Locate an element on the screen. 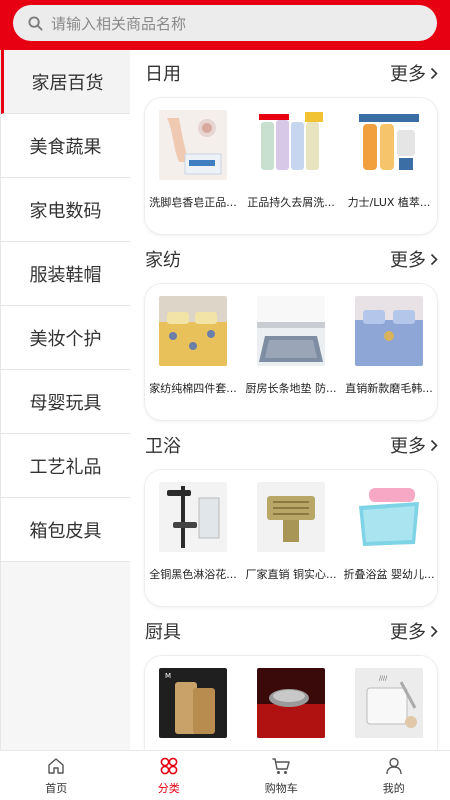  bottom-tab-bar: 首页 分类 购物车 我的 is located at coordinates (225, 775).